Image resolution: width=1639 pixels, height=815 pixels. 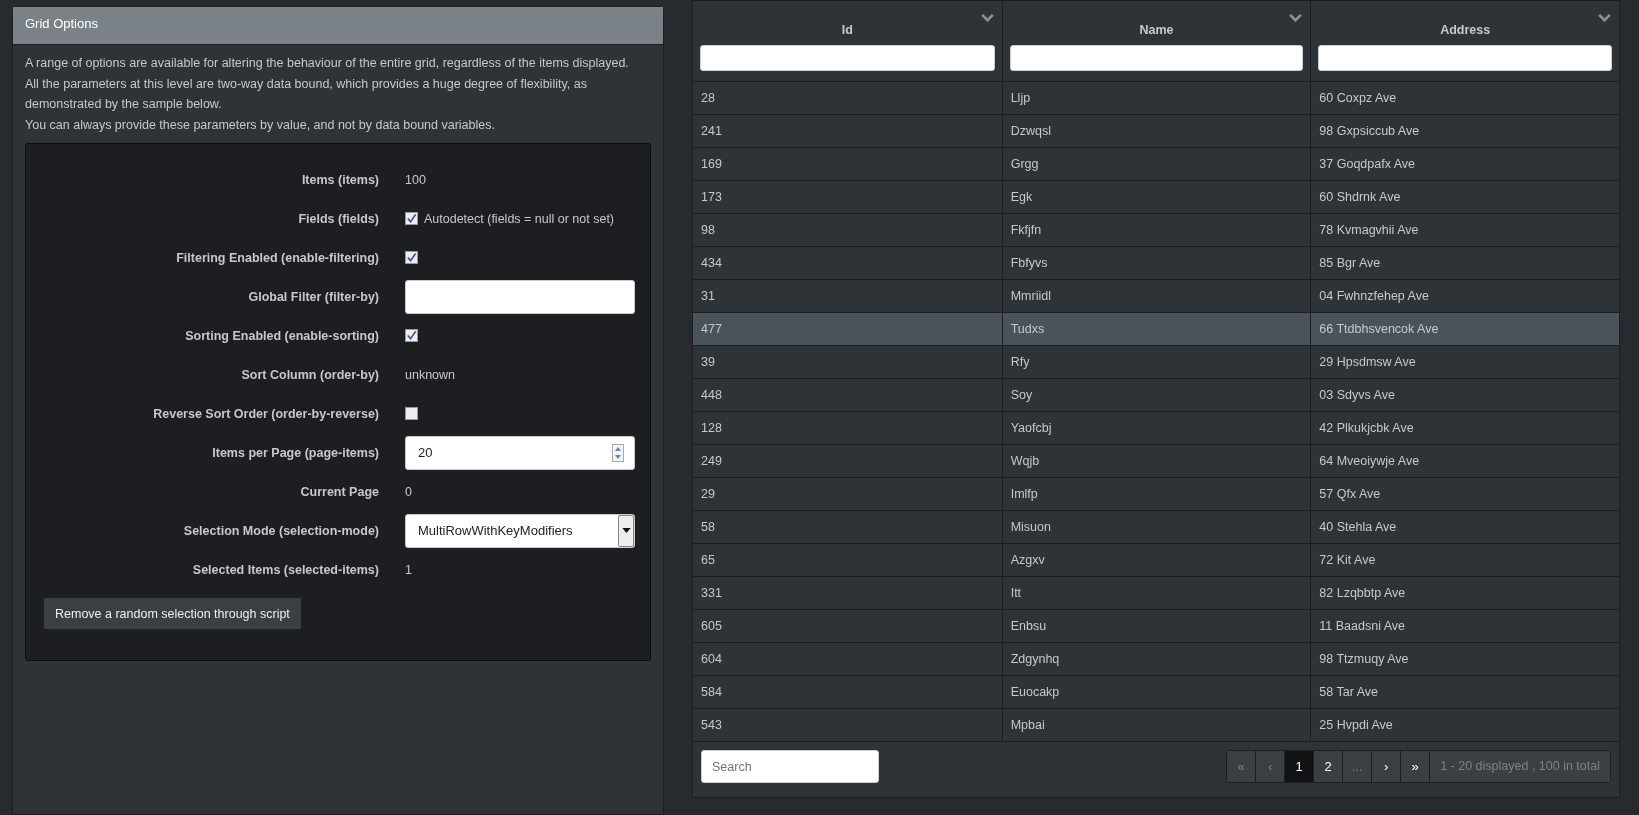 I want to click on table-row: 605 Enbsu 11 Baadsni Ave, so click(x=1156, y=626).